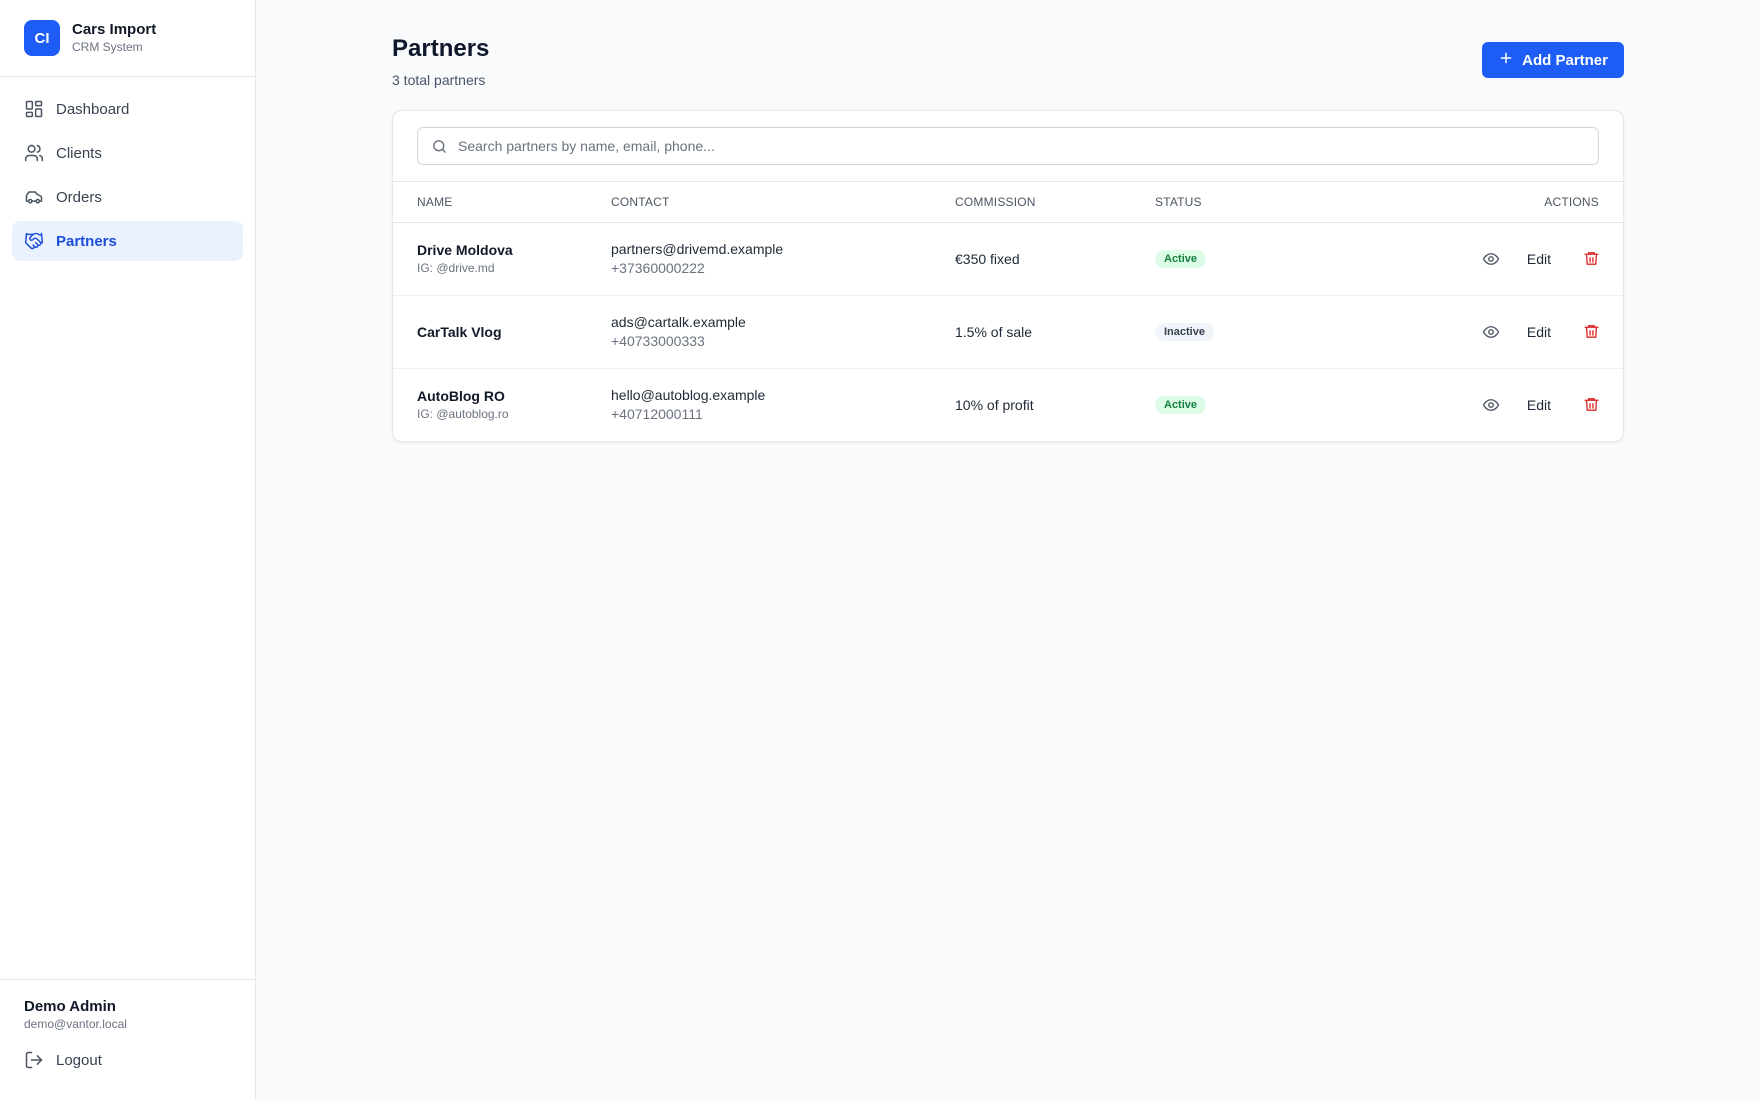 Image resolution: width=1760 pixels, height=1100 pixels. I want to click on plus-icon, so click(1506, 60).